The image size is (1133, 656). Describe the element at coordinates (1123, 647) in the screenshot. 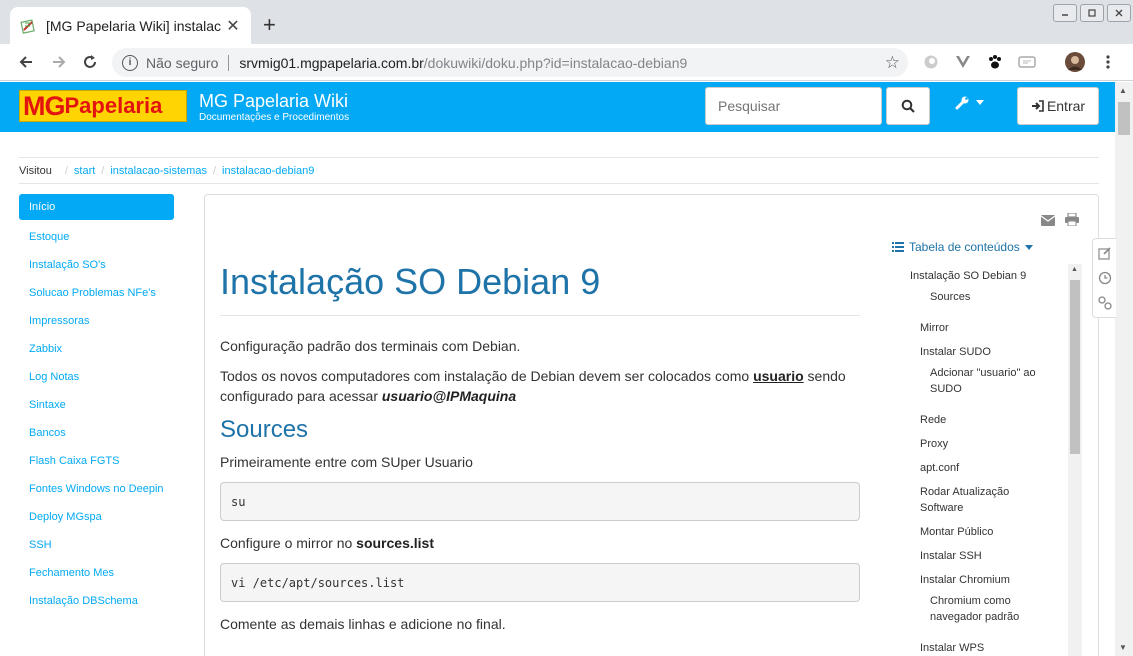

I see `scroll-down-arrow-icon: ▼` at that location.